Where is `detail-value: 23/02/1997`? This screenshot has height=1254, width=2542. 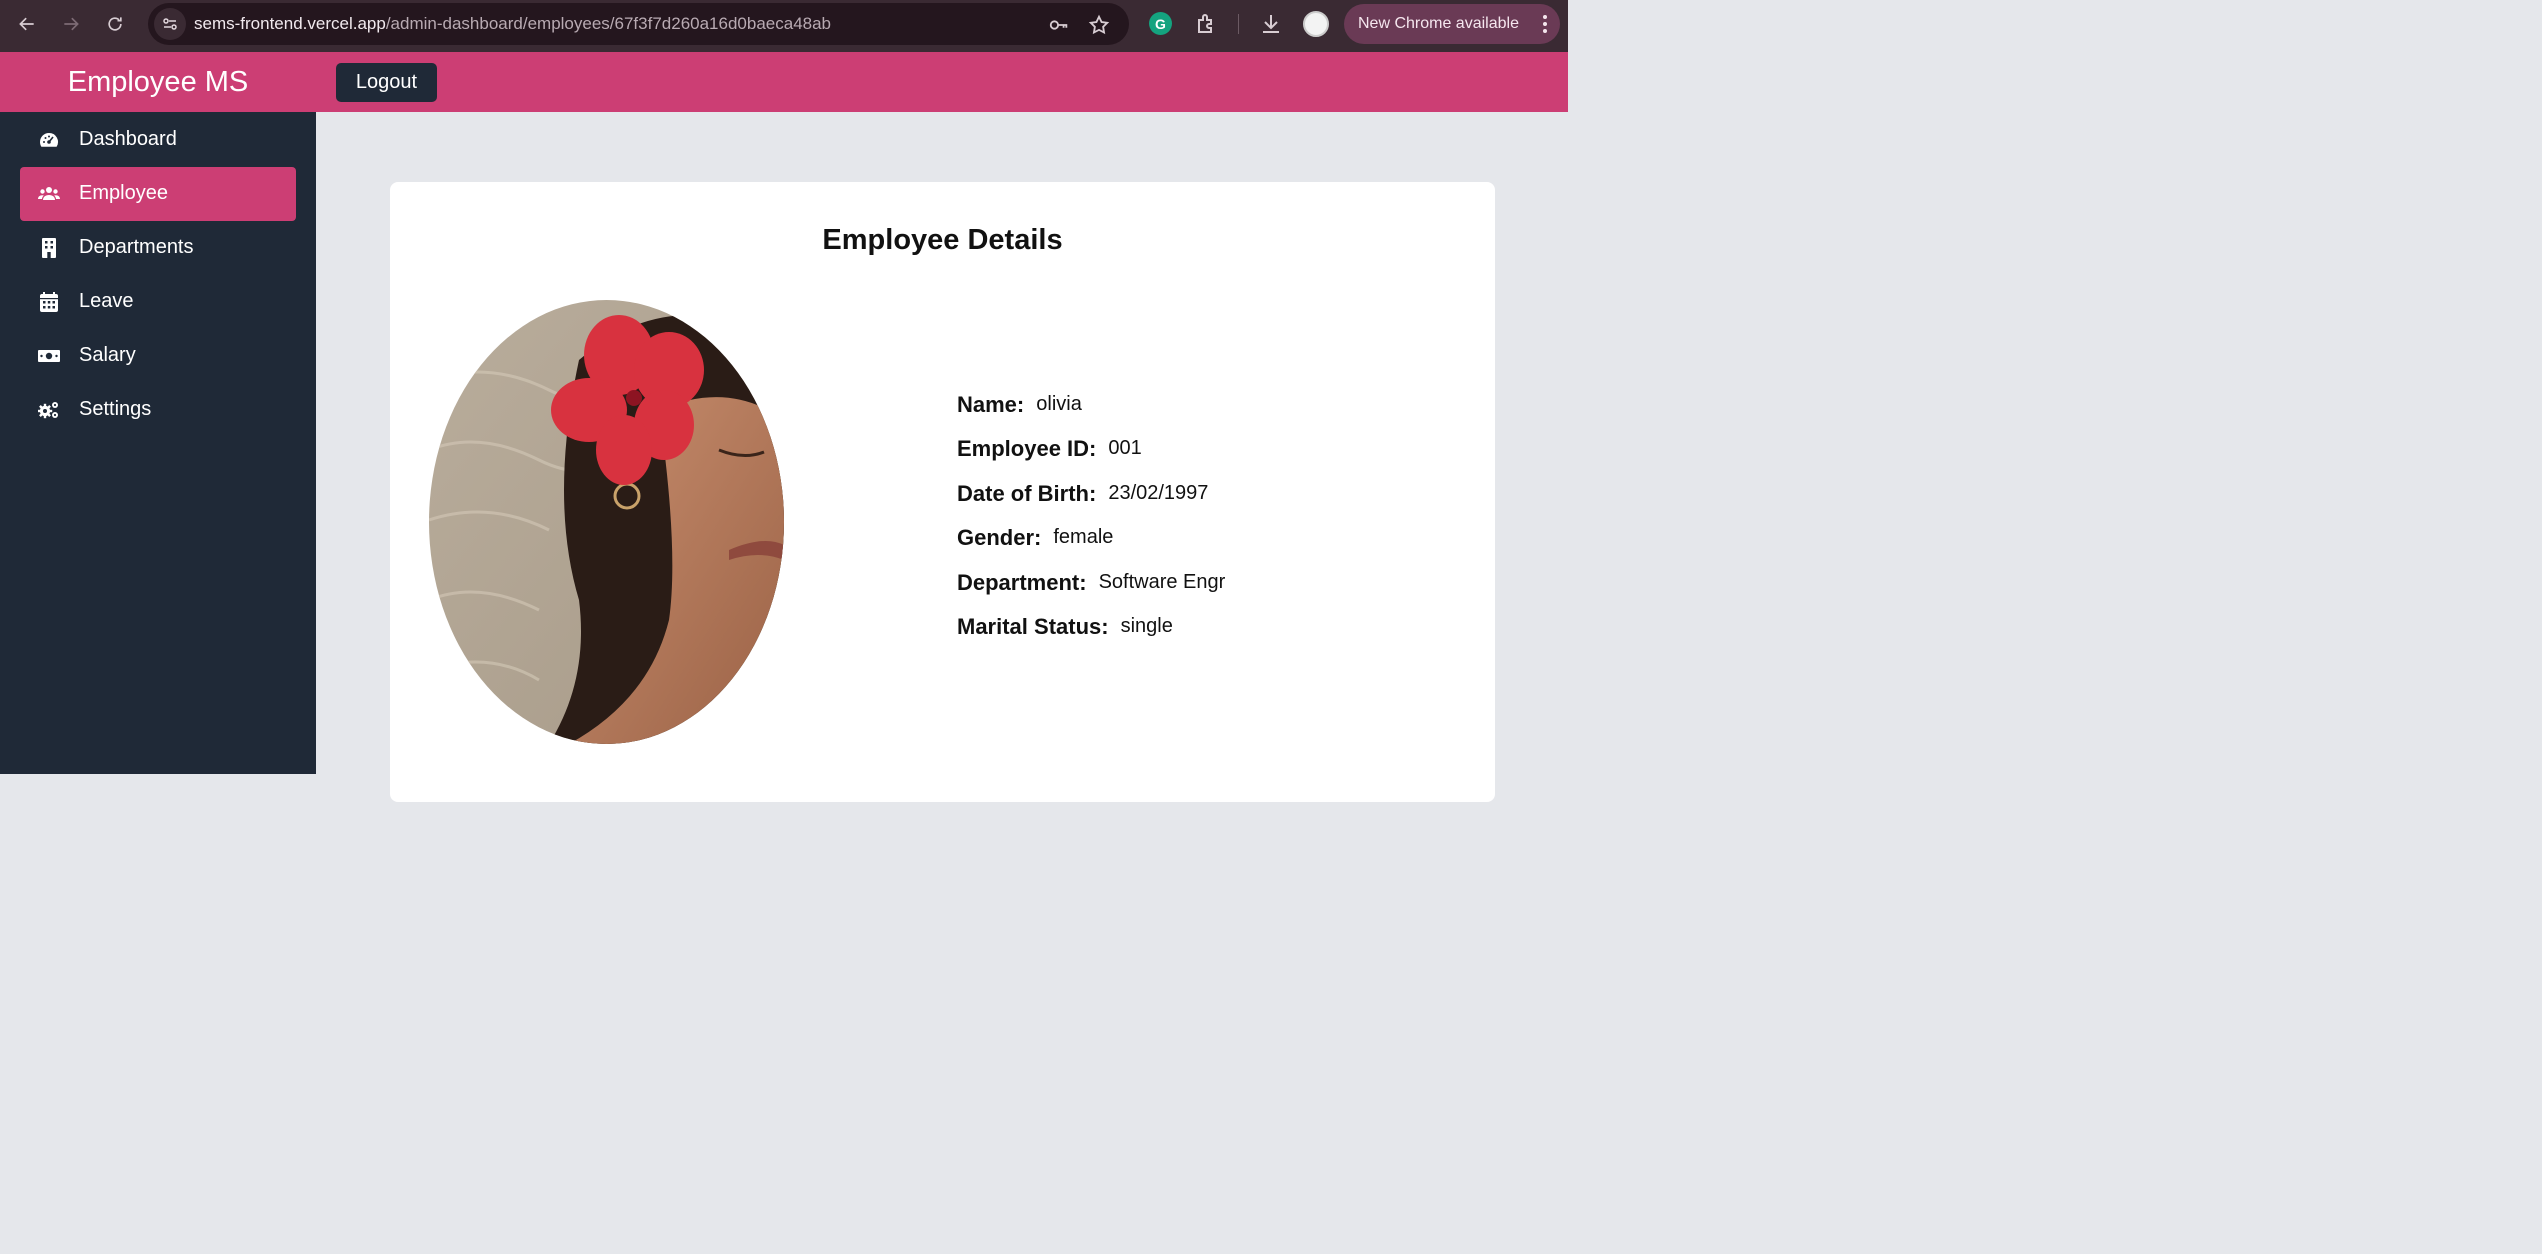 detail-value: 23/02/1997 is located at coordinates (1158, 493).